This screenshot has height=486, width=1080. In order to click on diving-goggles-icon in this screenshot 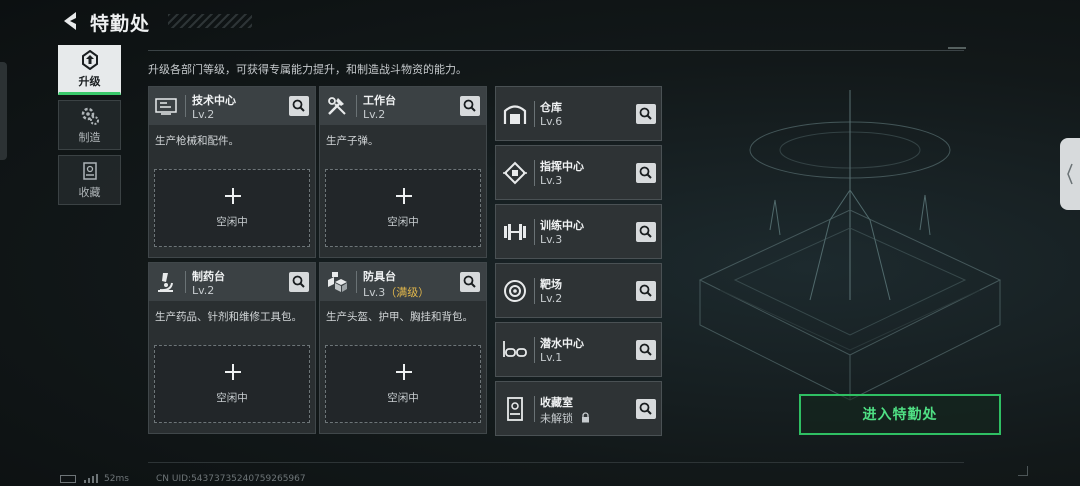, I will do `click(515, 349)`.